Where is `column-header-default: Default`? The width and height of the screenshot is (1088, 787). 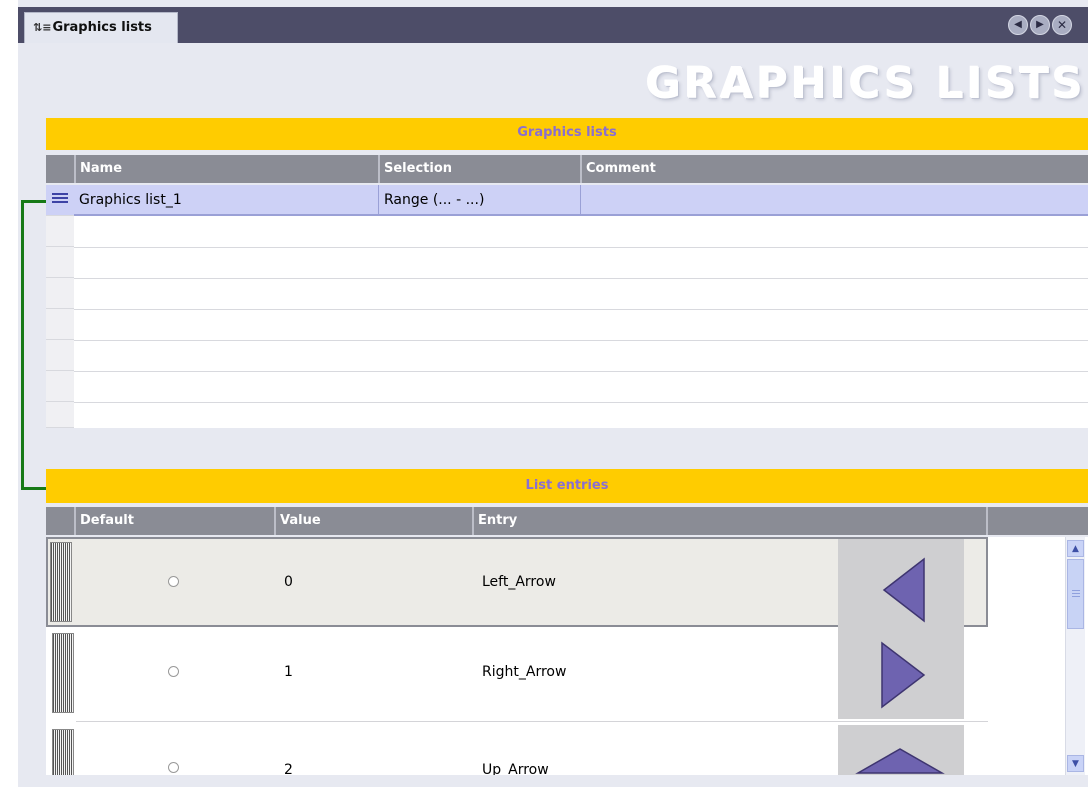 column-header-default: Default is located at coordinates (174, 521).